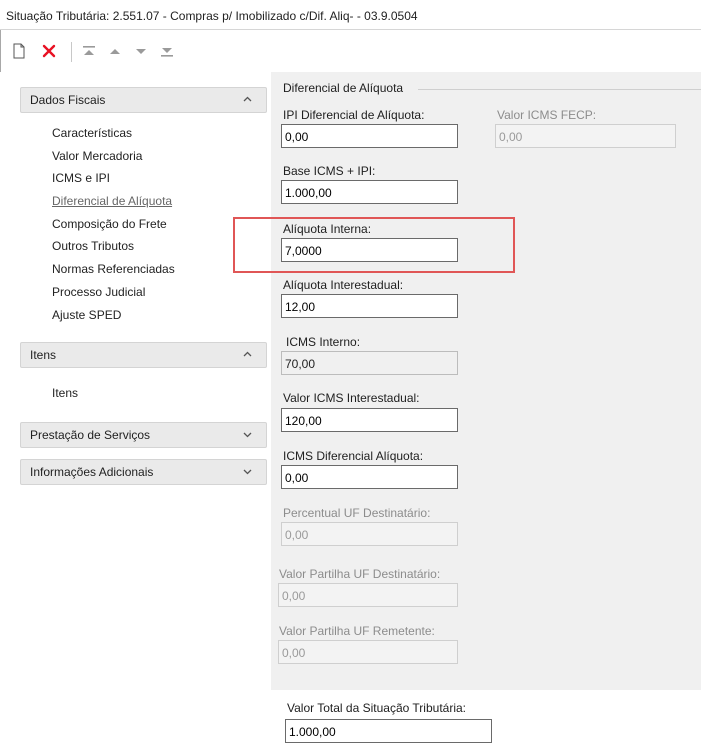 The image size is (701, 756). I want to click on move-up-icon, so click(115, 51).